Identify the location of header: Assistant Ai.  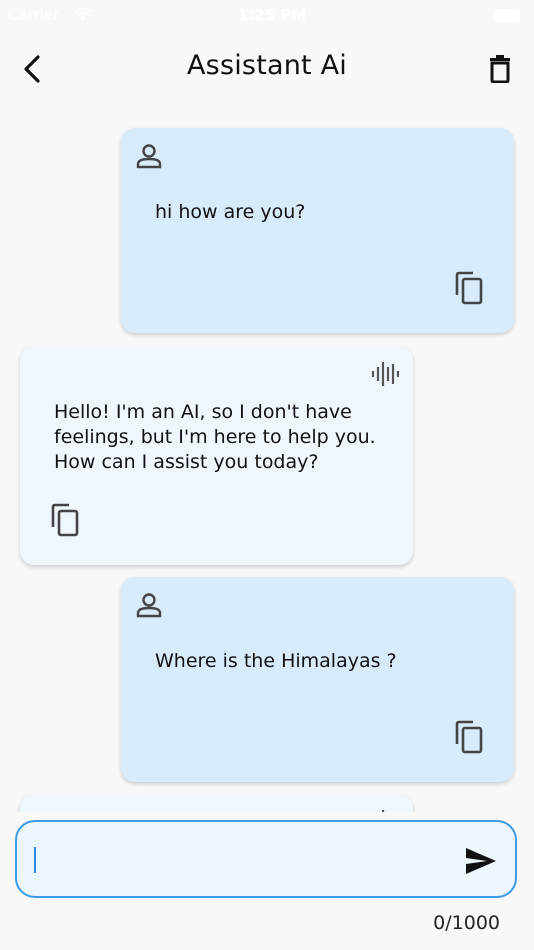
(267, 69).